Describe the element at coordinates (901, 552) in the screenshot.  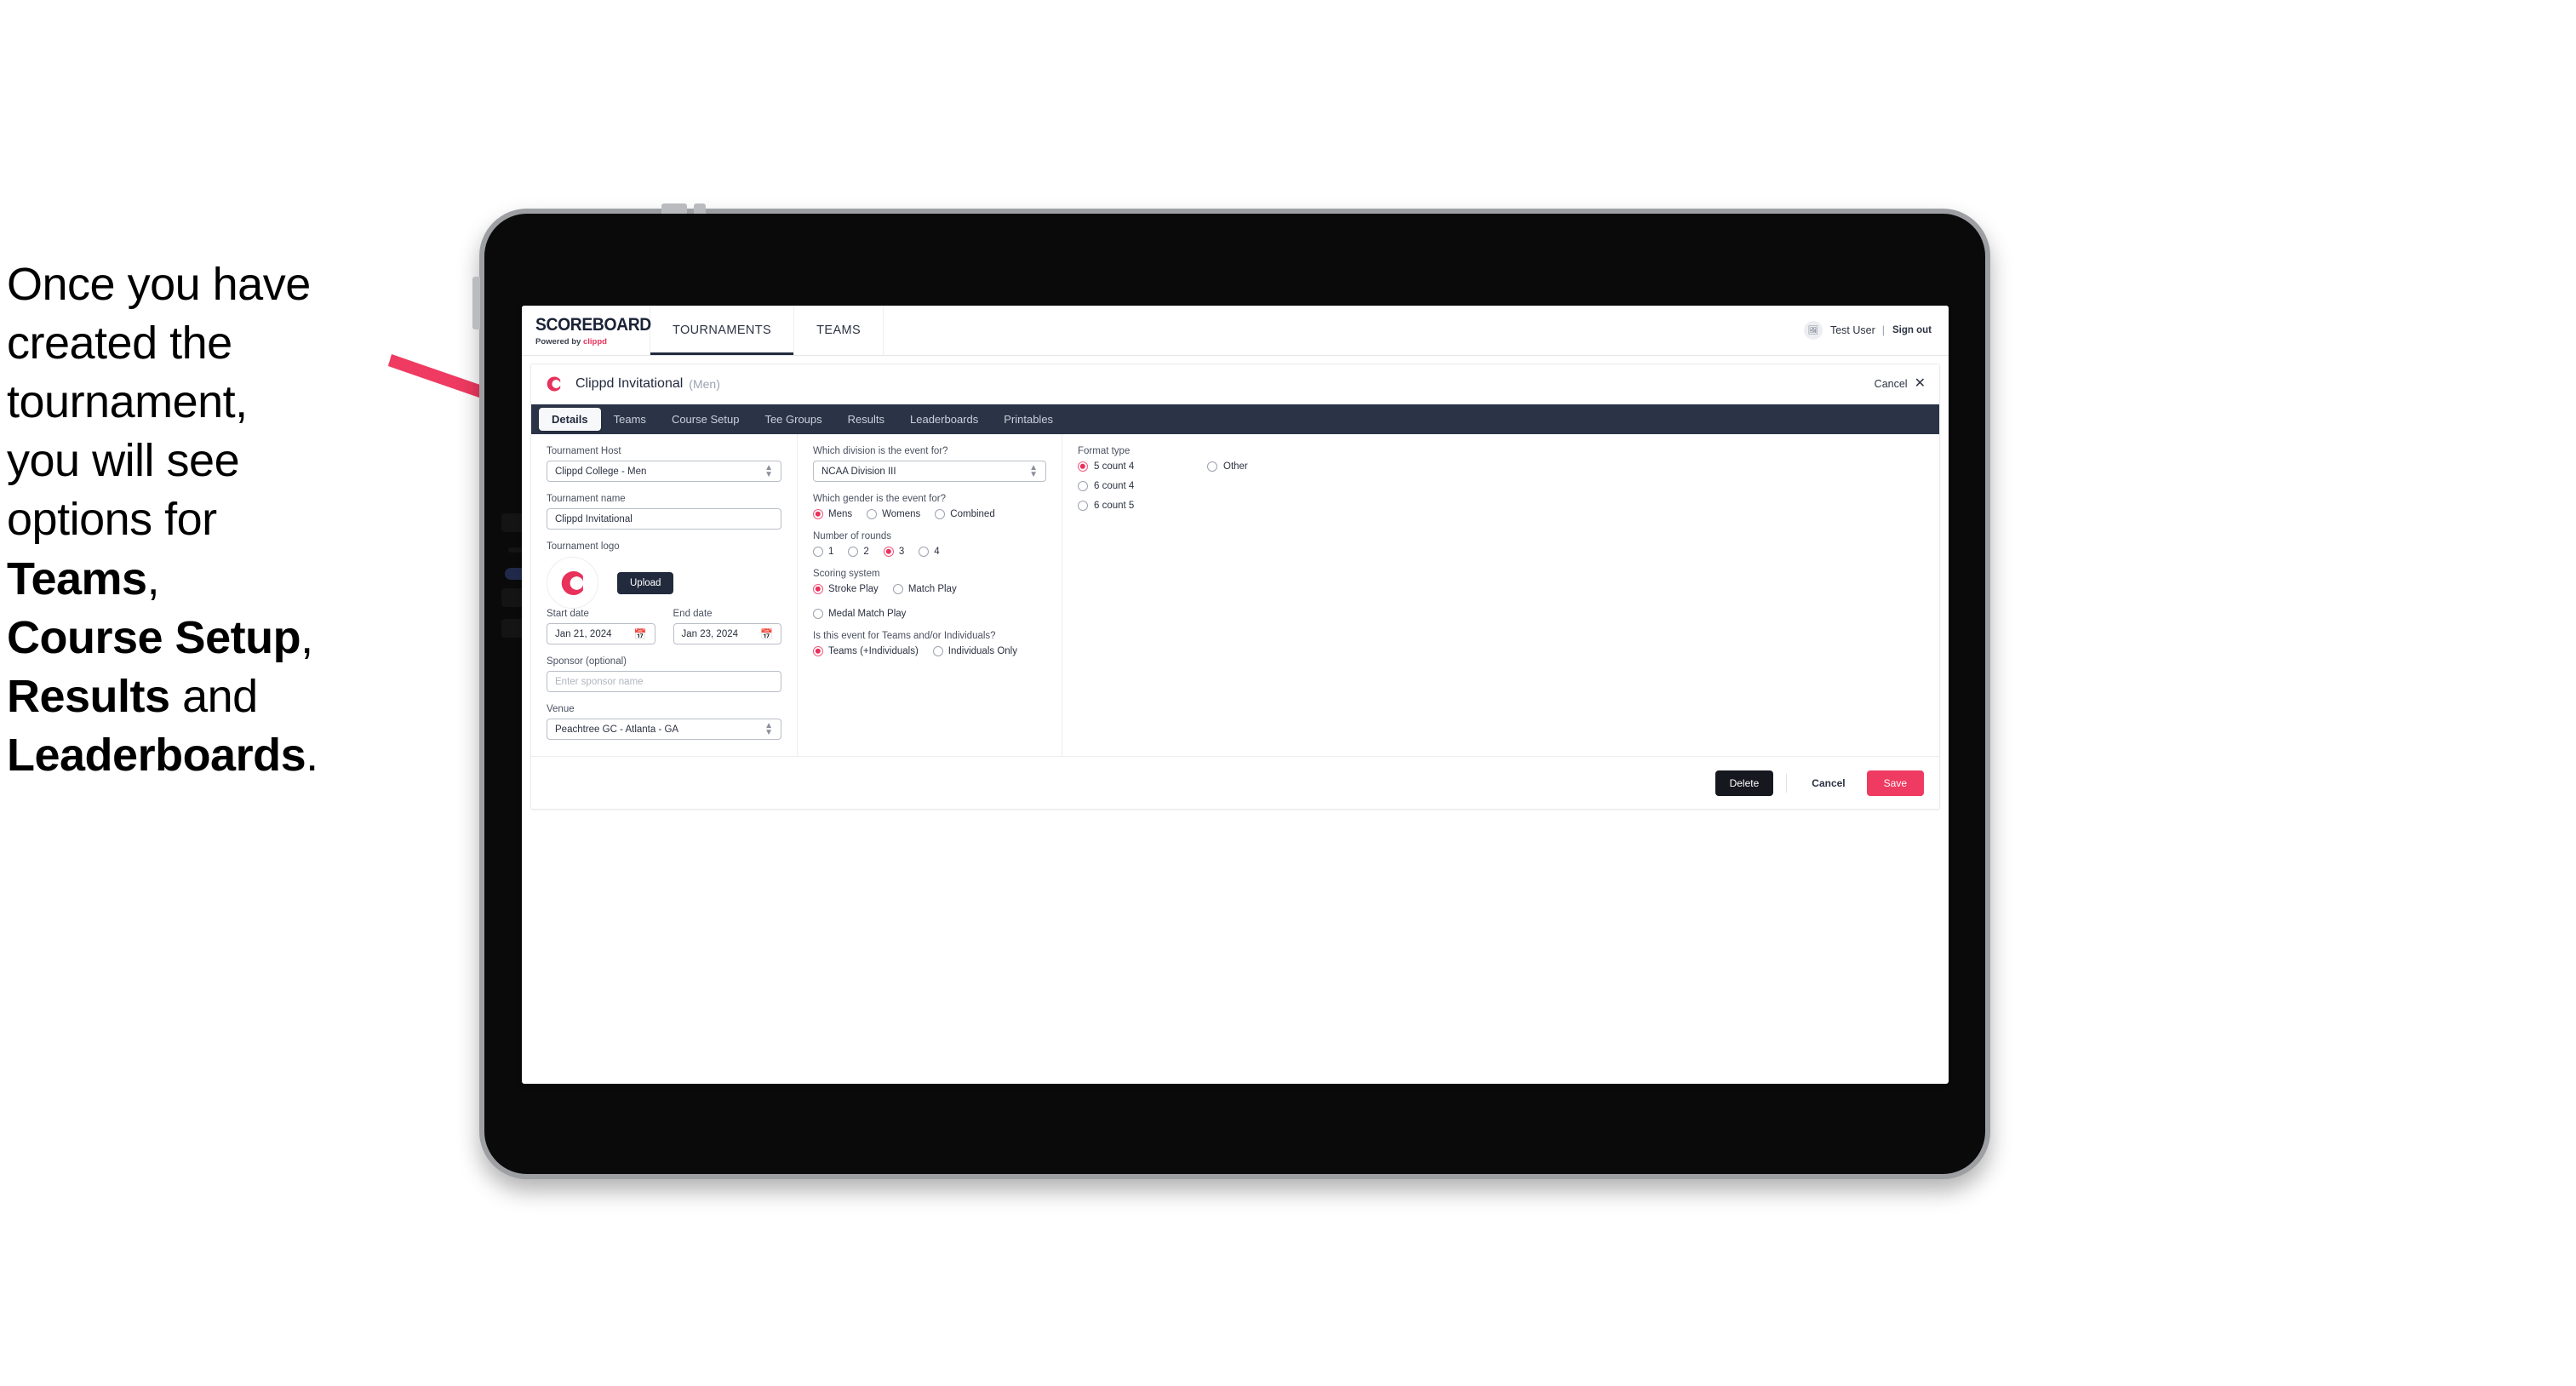
I see `radio-rounds-3-label: 3` at that location.